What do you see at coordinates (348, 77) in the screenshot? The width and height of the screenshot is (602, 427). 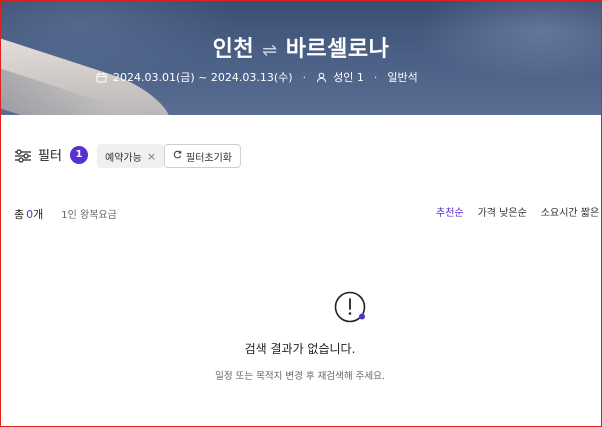 I see `passenger-count: 성인 1` at bounding box center [348, 77].